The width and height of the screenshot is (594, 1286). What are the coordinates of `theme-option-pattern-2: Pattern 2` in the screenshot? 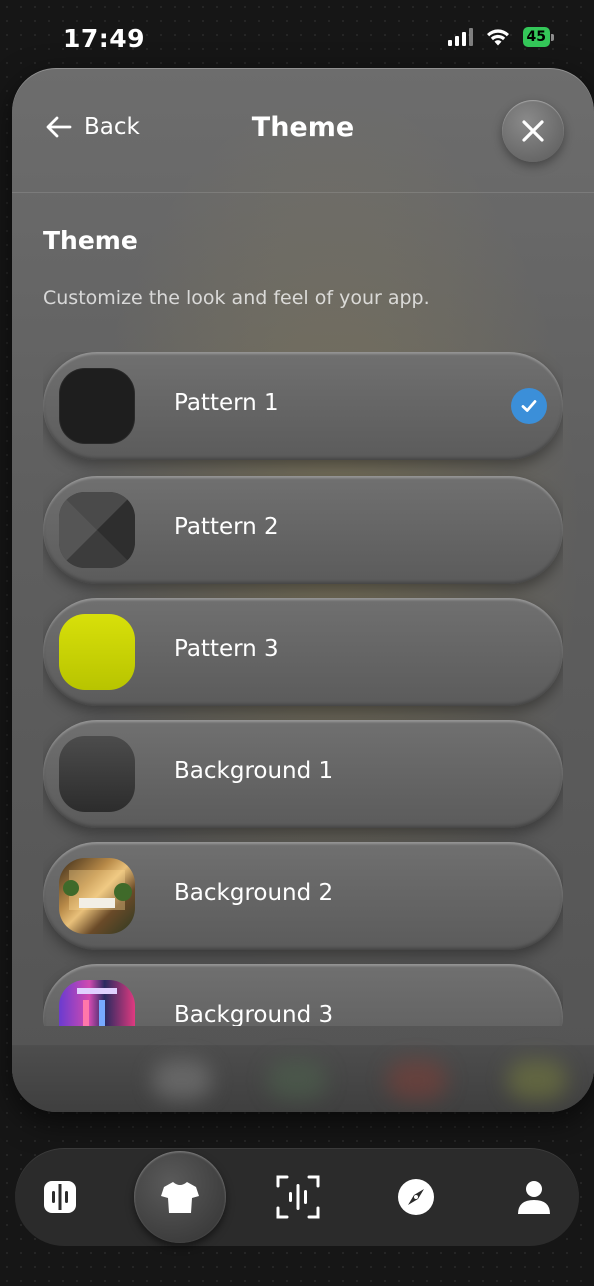 It's located at (303, 530).